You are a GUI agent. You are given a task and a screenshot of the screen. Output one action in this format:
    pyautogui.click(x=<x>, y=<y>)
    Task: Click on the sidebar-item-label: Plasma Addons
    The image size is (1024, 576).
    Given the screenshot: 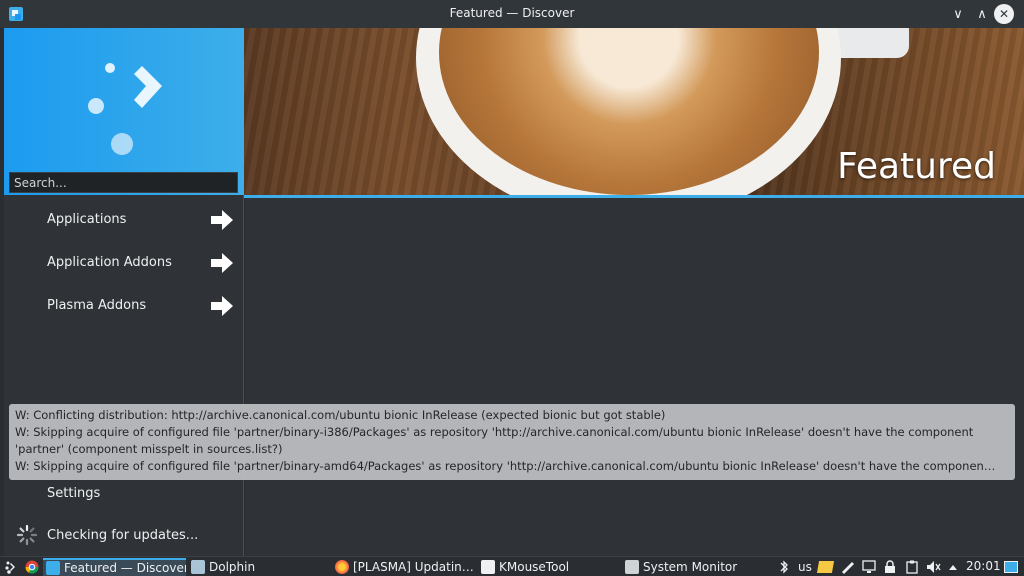 What is the action you would take?
    pyautogui.click(x=97, y=305)
    